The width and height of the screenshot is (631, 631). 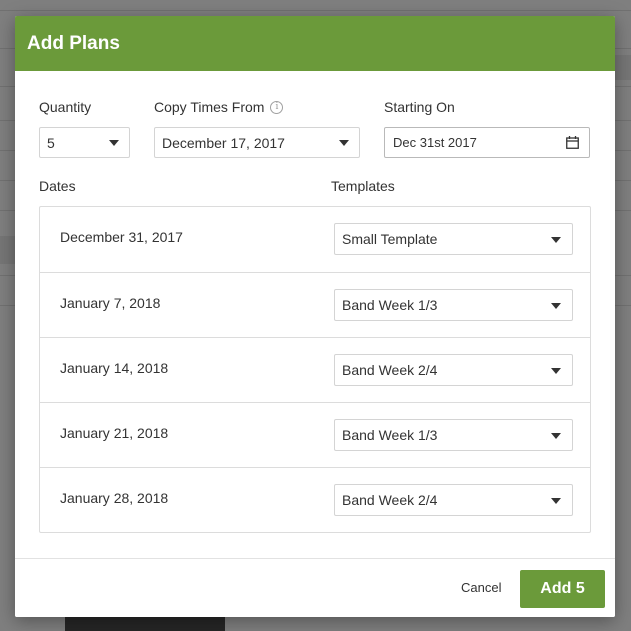 What do you see at coordinates (481, 587) in the screenshot?
I see `cancel-button: Cancel` at bounding box center [481, 587].